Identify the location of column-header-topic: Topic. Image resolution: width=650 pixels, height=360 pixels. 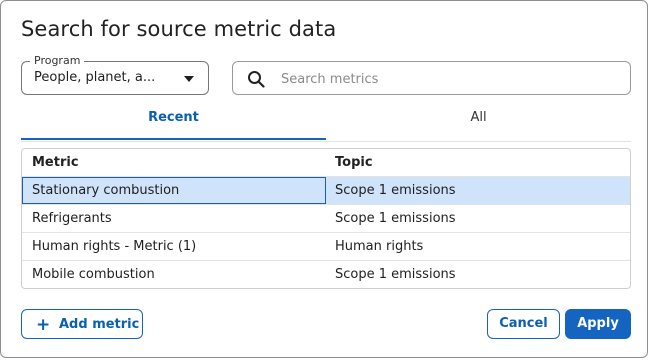
(354, 162).